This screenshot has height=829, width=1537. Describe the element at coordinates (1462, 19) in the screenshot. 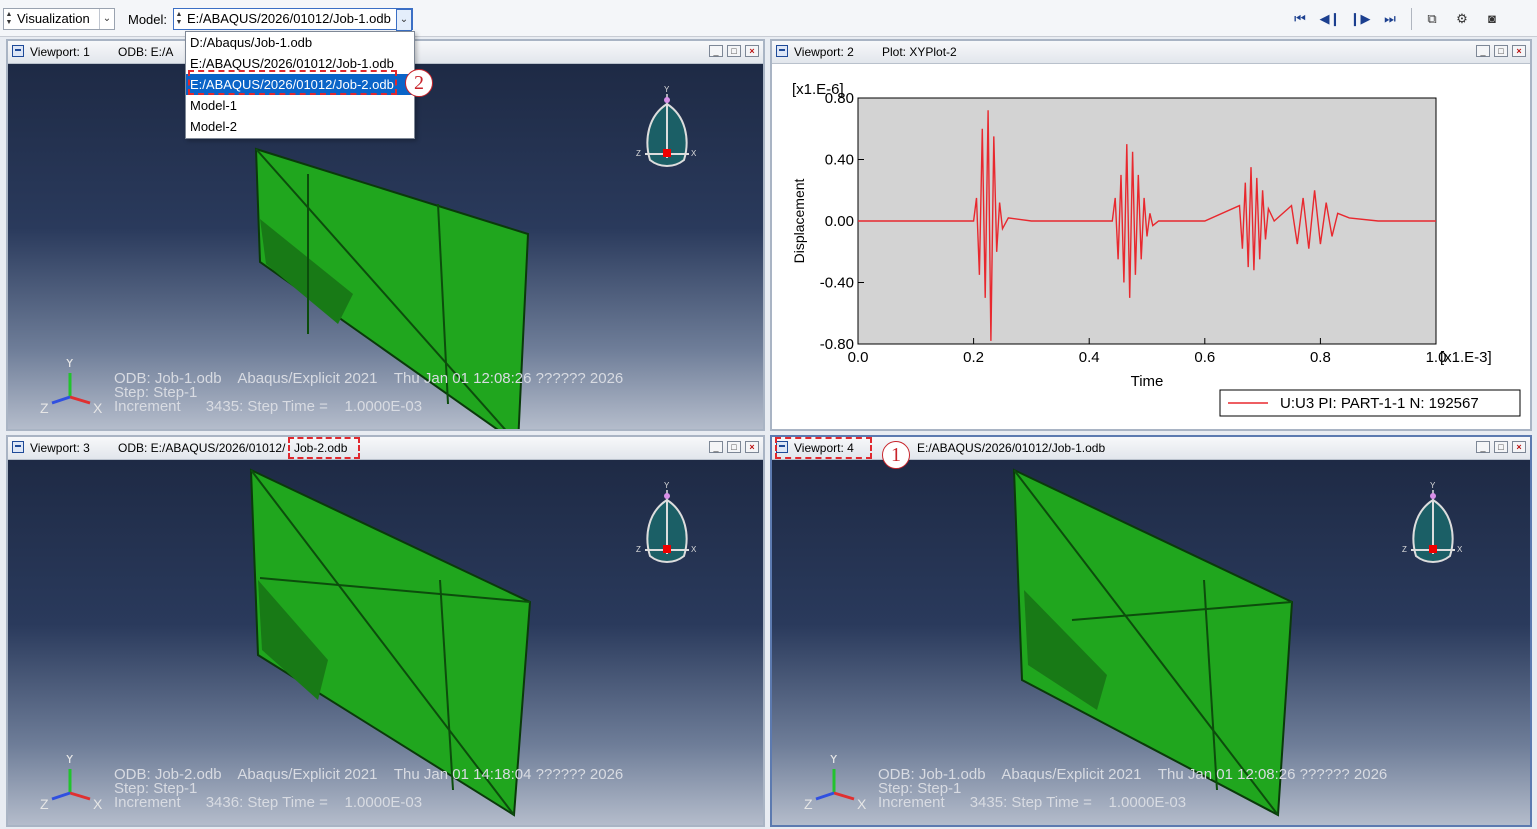

I see `animation-options-icon: ⚙` at that location.